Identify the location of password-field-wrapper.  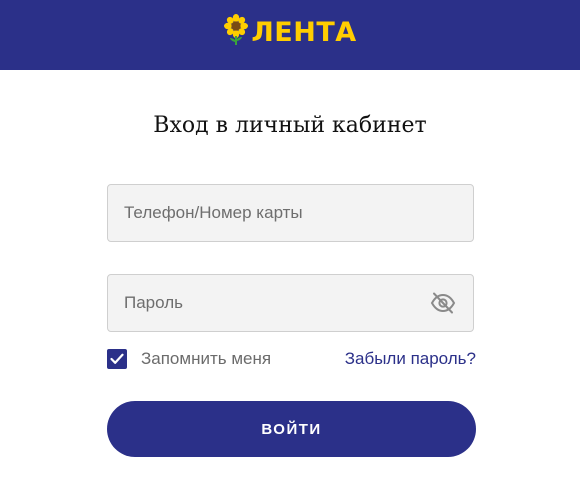
(290, 303).